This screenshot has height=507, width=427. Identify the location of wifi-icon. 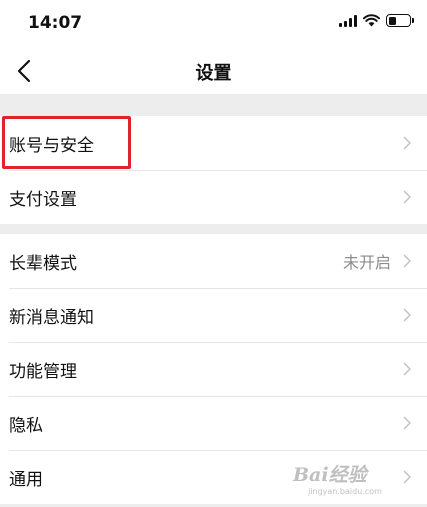
(371, 20).